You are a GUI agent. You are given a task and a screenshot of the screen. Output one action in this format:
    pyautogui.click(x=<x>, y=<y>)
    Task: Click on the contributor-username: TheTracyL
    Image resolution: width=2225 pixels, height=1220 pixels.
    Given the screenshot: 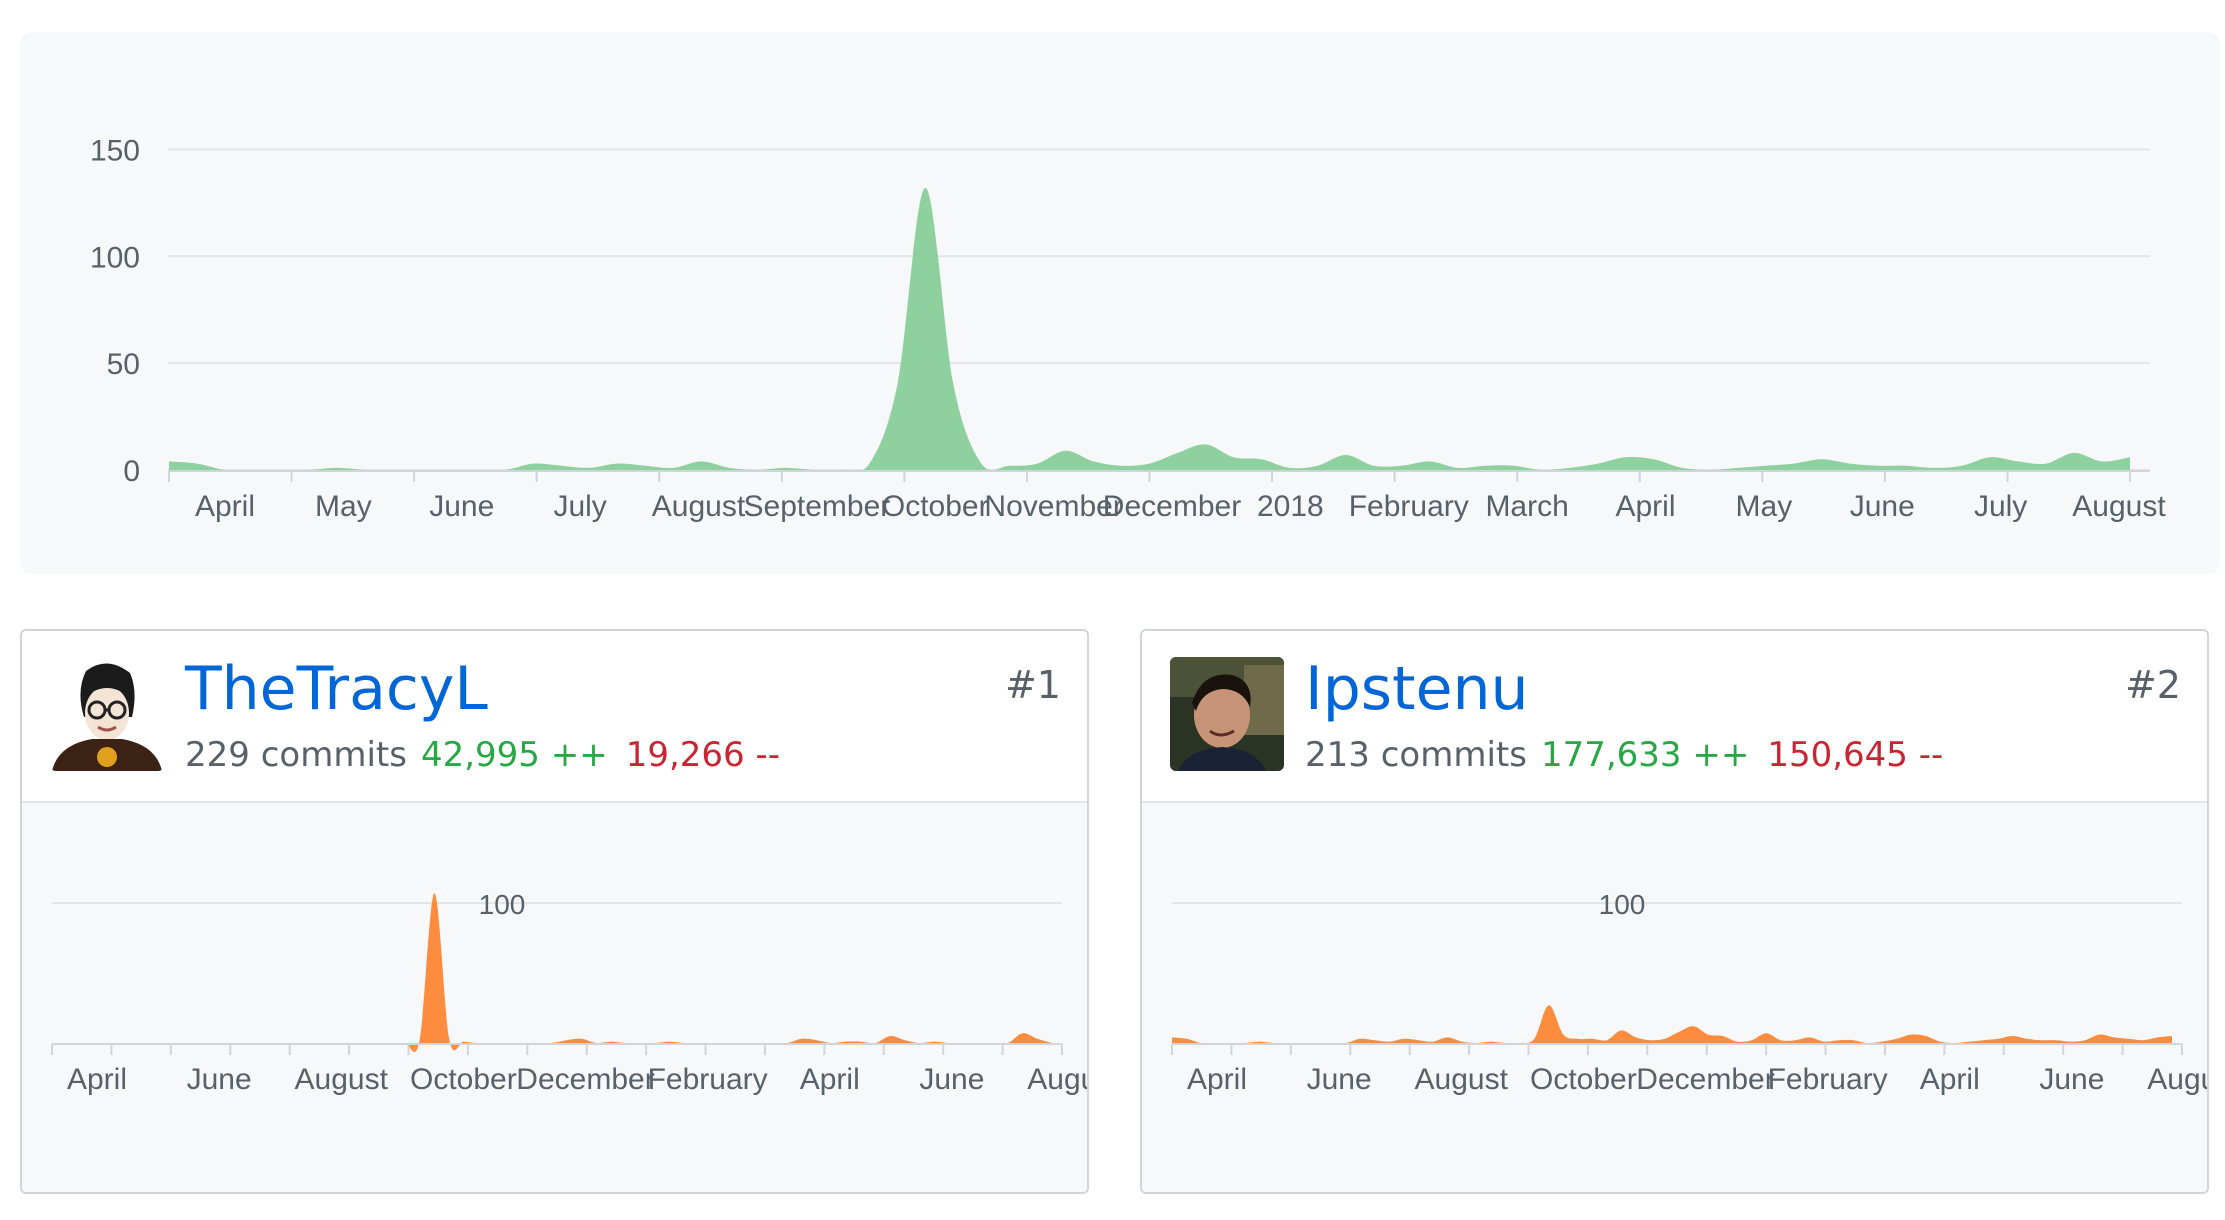 What is the action you would take?
    pyautogui.click(x=336, y=689)
    